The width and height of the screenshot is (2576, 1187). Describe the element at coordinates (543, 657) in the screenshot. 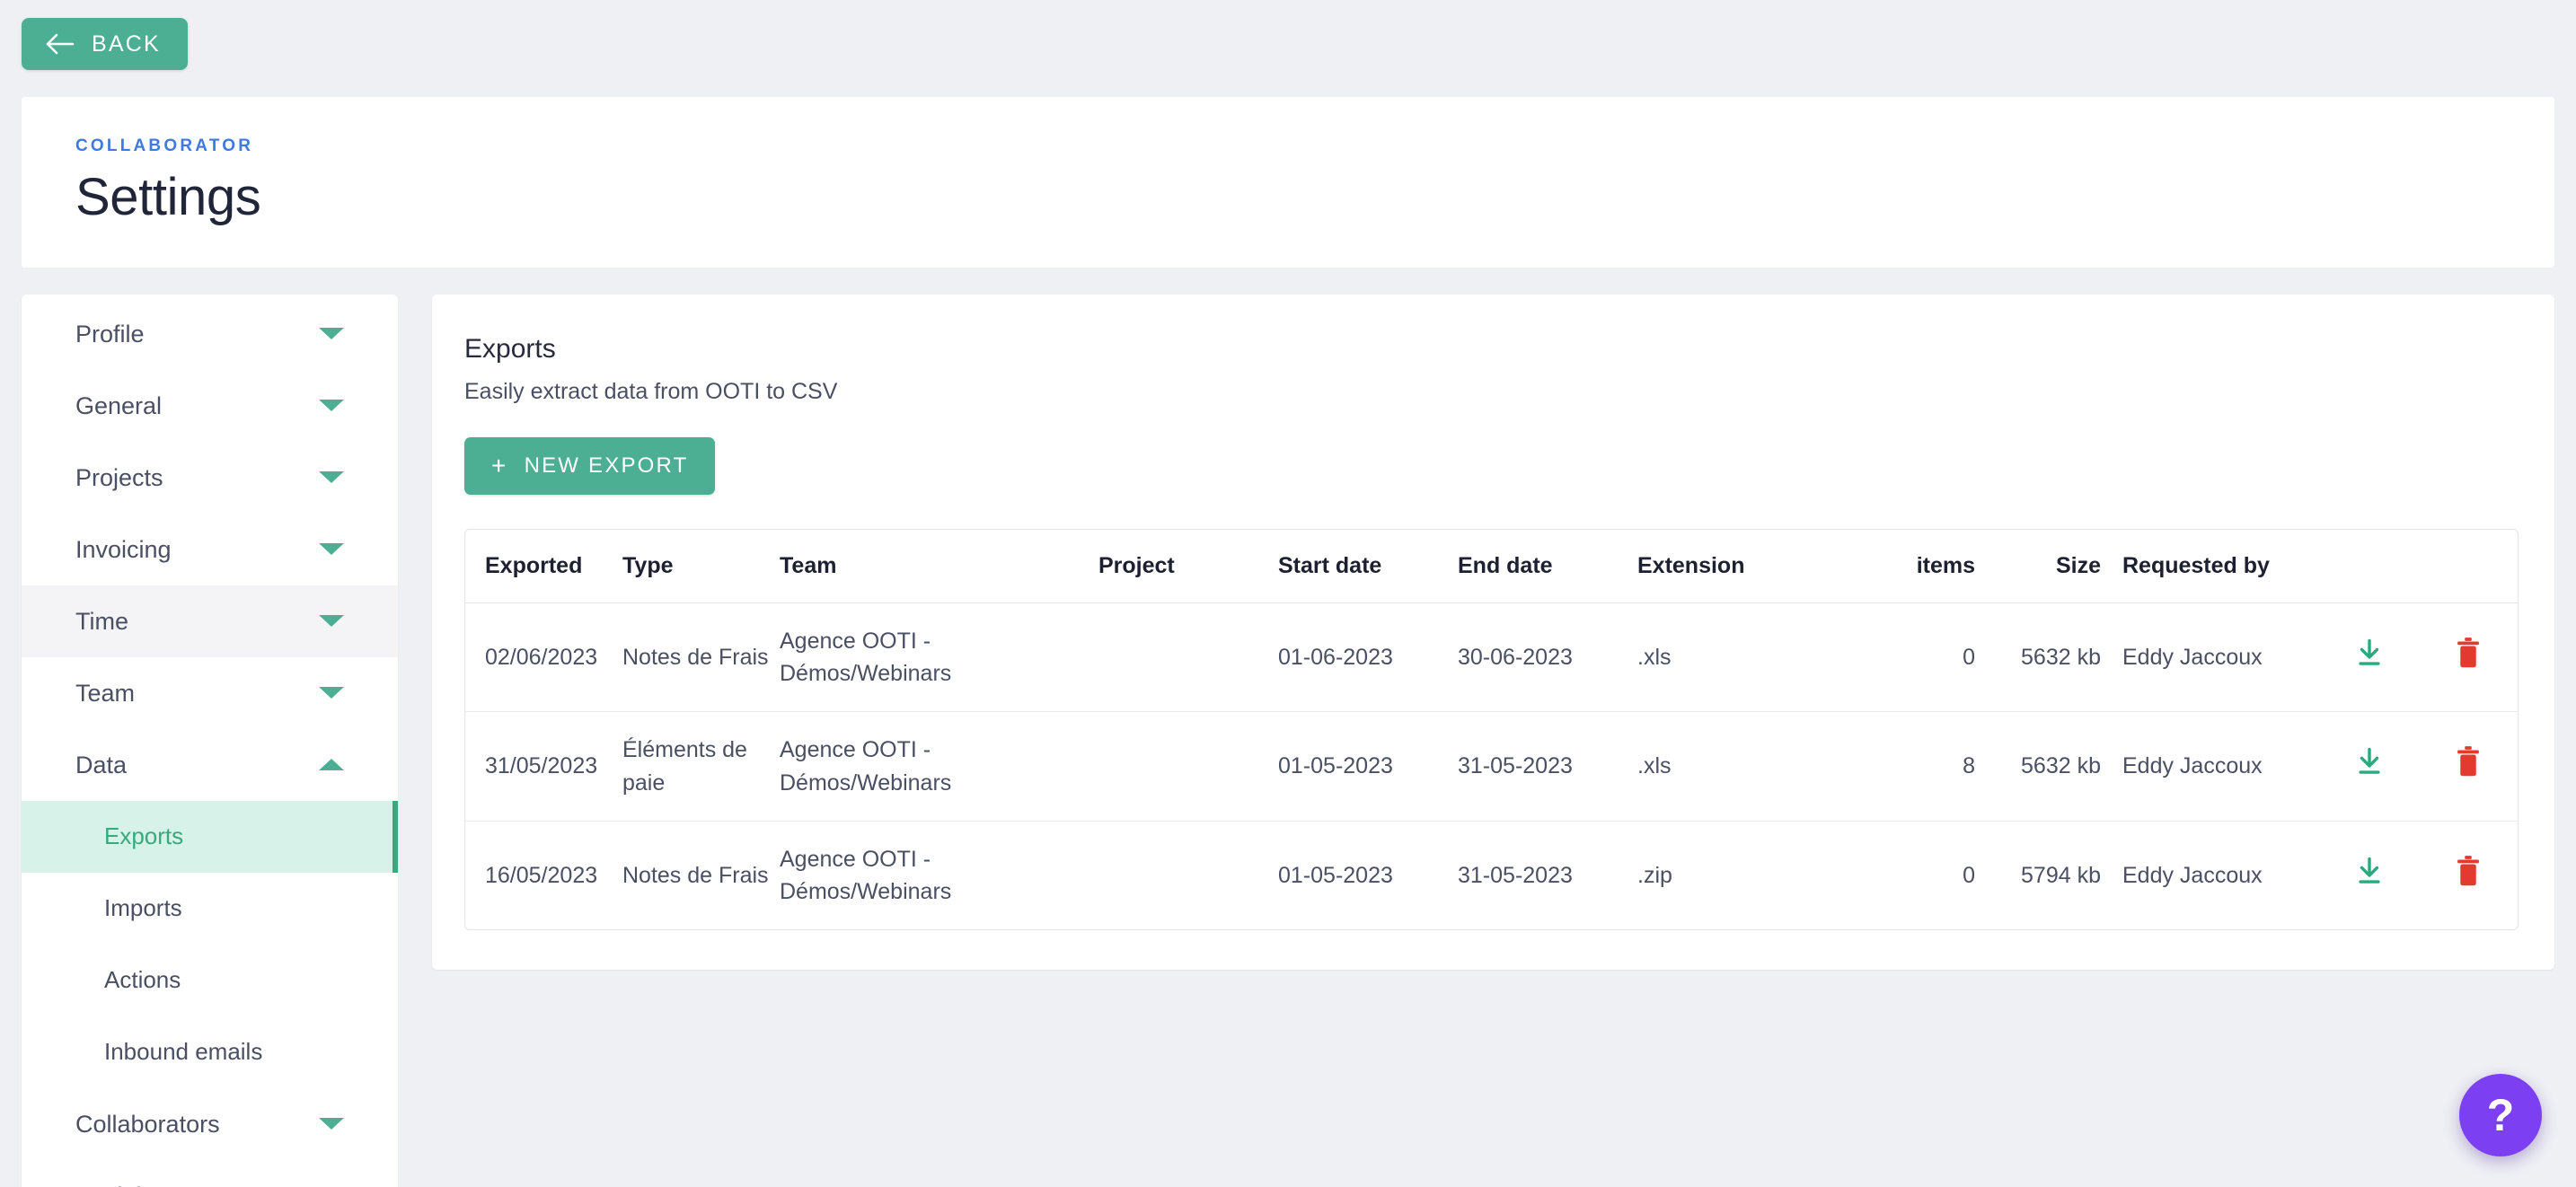

I see `cell-exported: 02/06/2023` at that location.